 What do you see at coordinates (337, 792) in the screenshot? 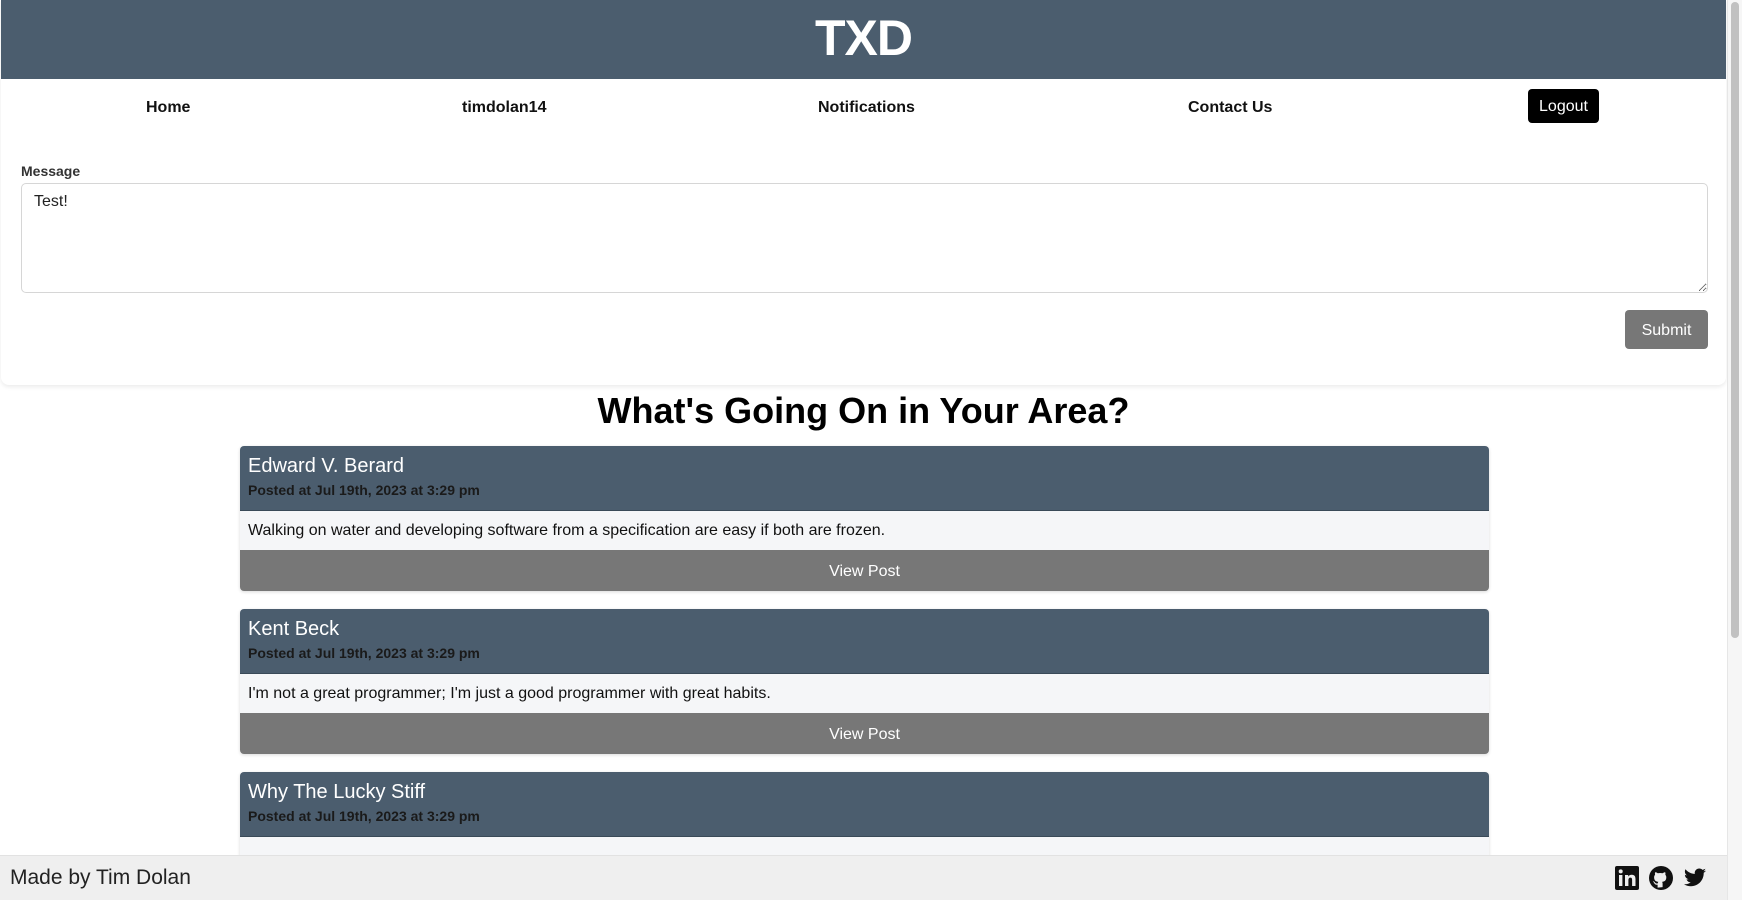
I see `post-author: Why The Lucky Stiff` at bounding box center [337, 792].